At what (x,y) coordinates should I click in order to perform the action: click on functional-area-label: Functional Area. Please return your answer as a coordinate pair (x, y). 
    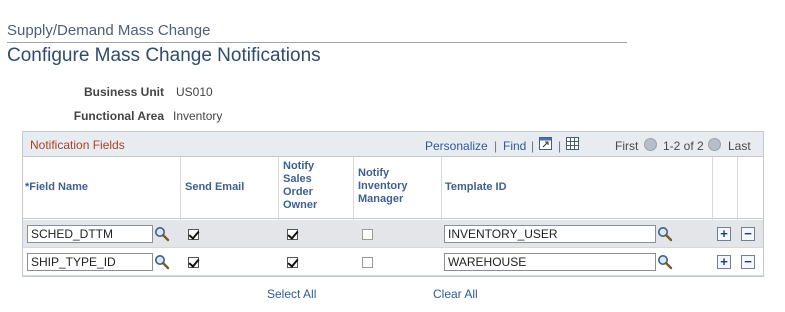
    Looking at the image, I should click on (118, 116).